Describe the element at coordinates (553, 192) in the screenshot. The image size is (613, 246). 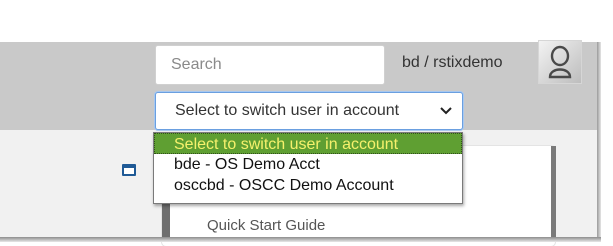
I see `panel-right-border` at that location.